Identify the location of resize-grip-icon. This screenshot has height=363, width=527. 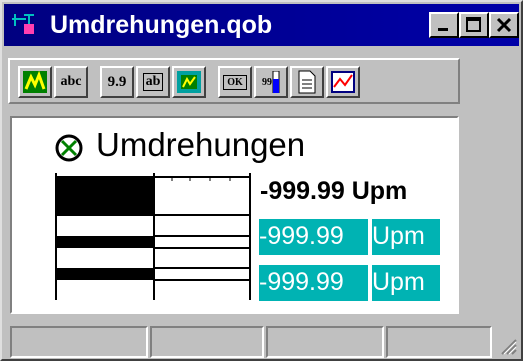
(508, 344).